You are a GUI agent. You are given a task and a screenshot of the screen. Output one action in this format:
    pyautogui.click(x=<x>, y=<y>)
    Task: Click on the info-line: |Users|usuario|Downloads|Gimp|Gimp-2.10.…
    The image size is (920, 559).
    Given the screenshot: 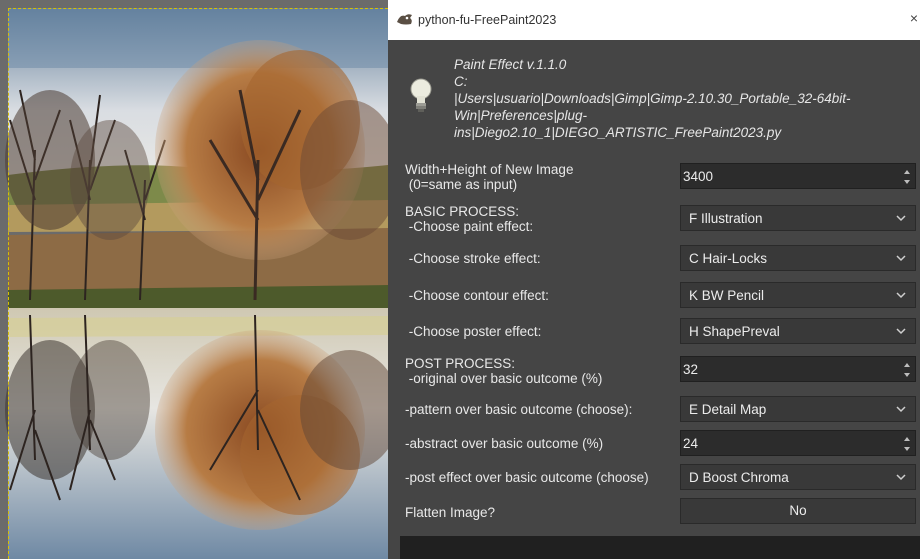 What is the action you would take?
    pyautogui.click(x=652, y=98)
    